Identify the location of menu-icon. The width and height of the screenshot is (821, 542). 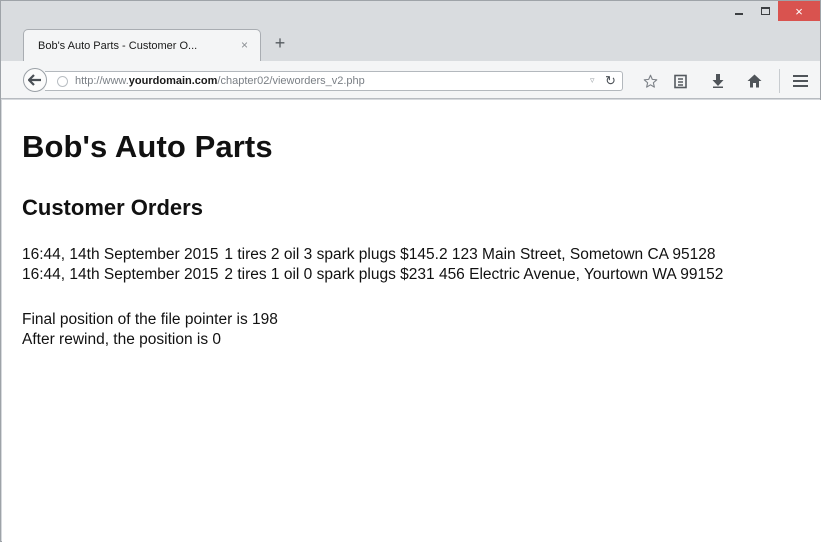
(800, 81).